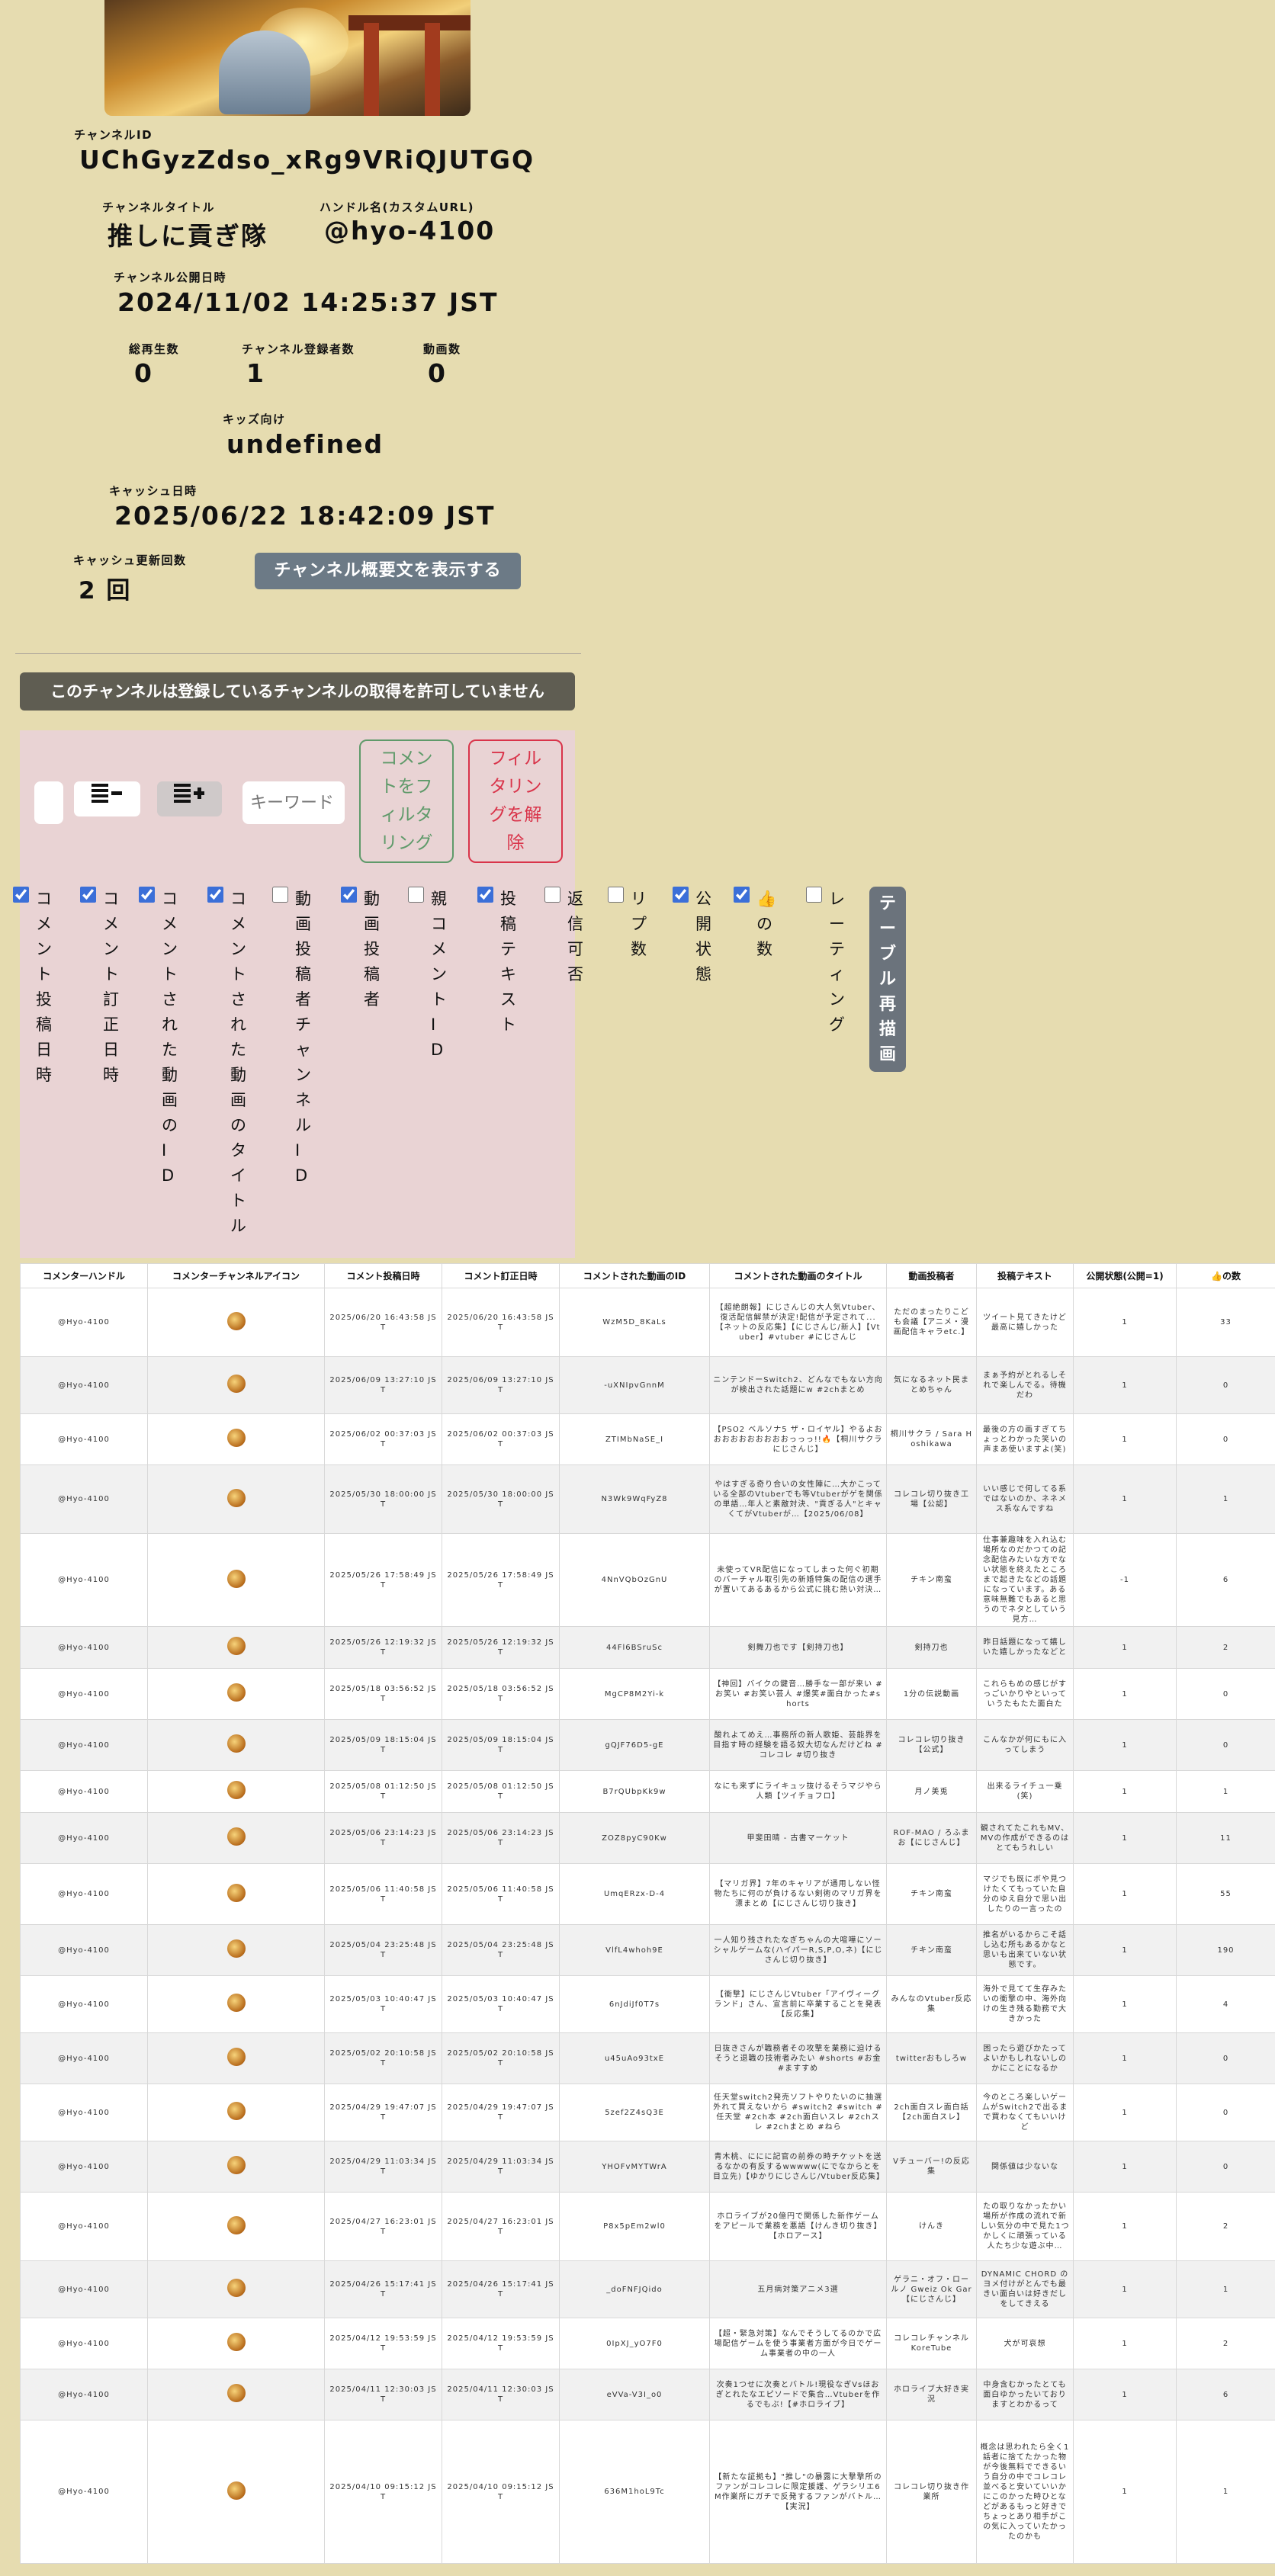  I want to click on table-header-cell: 投稿テキスト, so click(1025, 1275).